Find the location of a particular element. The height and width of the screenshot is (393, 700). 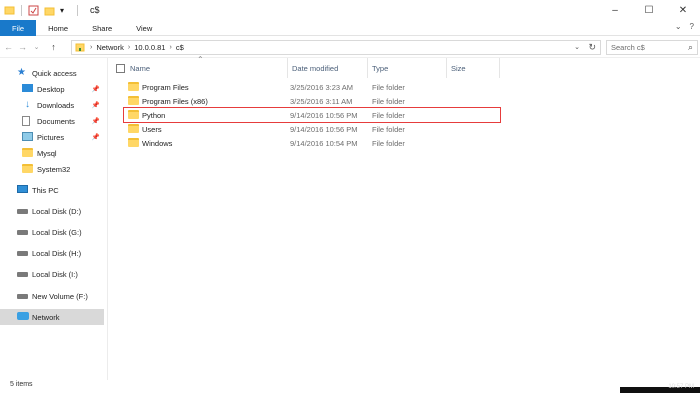

file-row-users: Users 9/14/2016 10:56 PM File folder is located at coordinates (312, 129).